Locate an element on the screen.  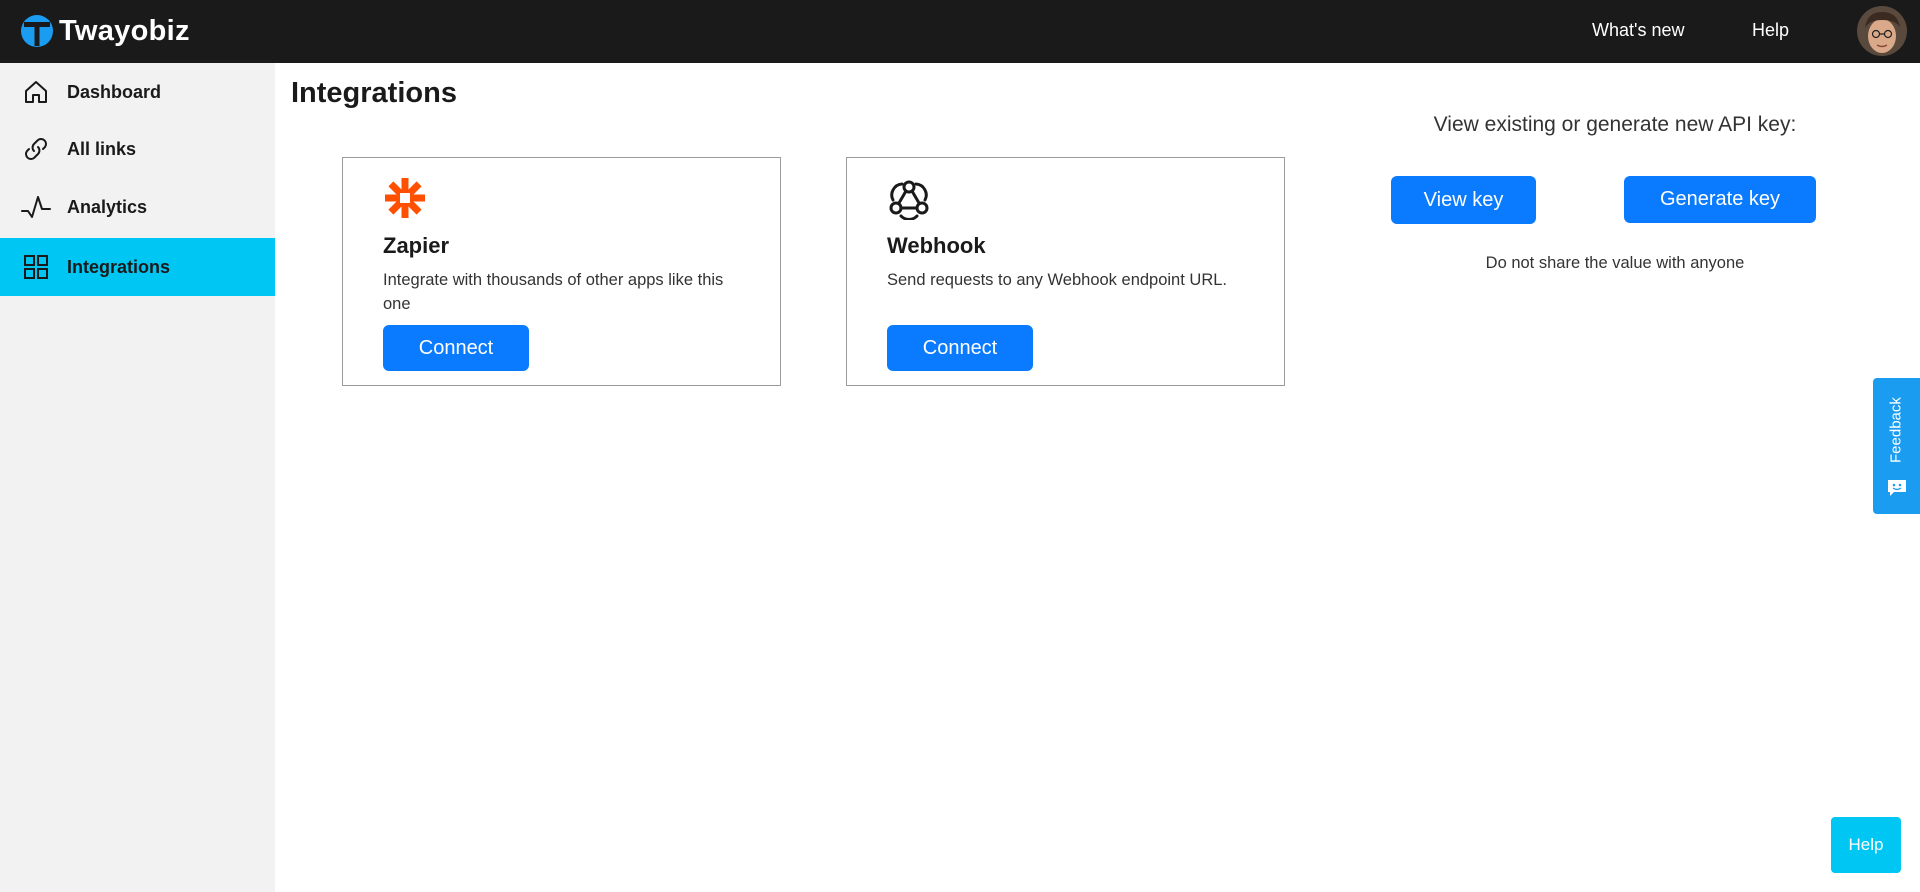
zapier-asterisk-icon is located at coordinates (405, 198).